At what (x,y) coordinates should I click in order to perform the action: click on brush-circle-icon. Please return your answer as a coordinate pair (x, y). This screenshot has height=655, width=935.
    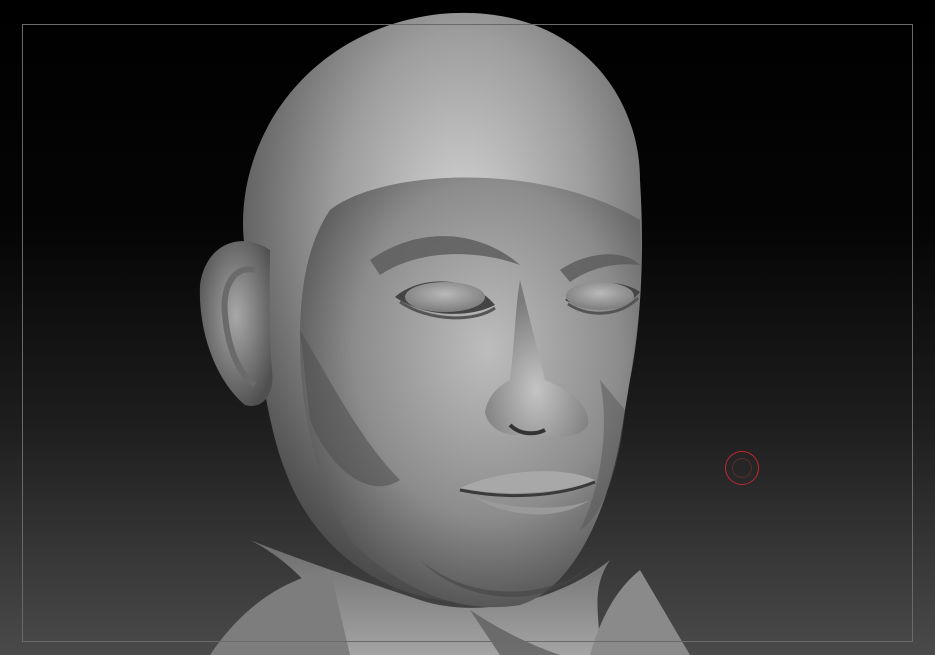
    Looking at the image, I should click on (742, 468).